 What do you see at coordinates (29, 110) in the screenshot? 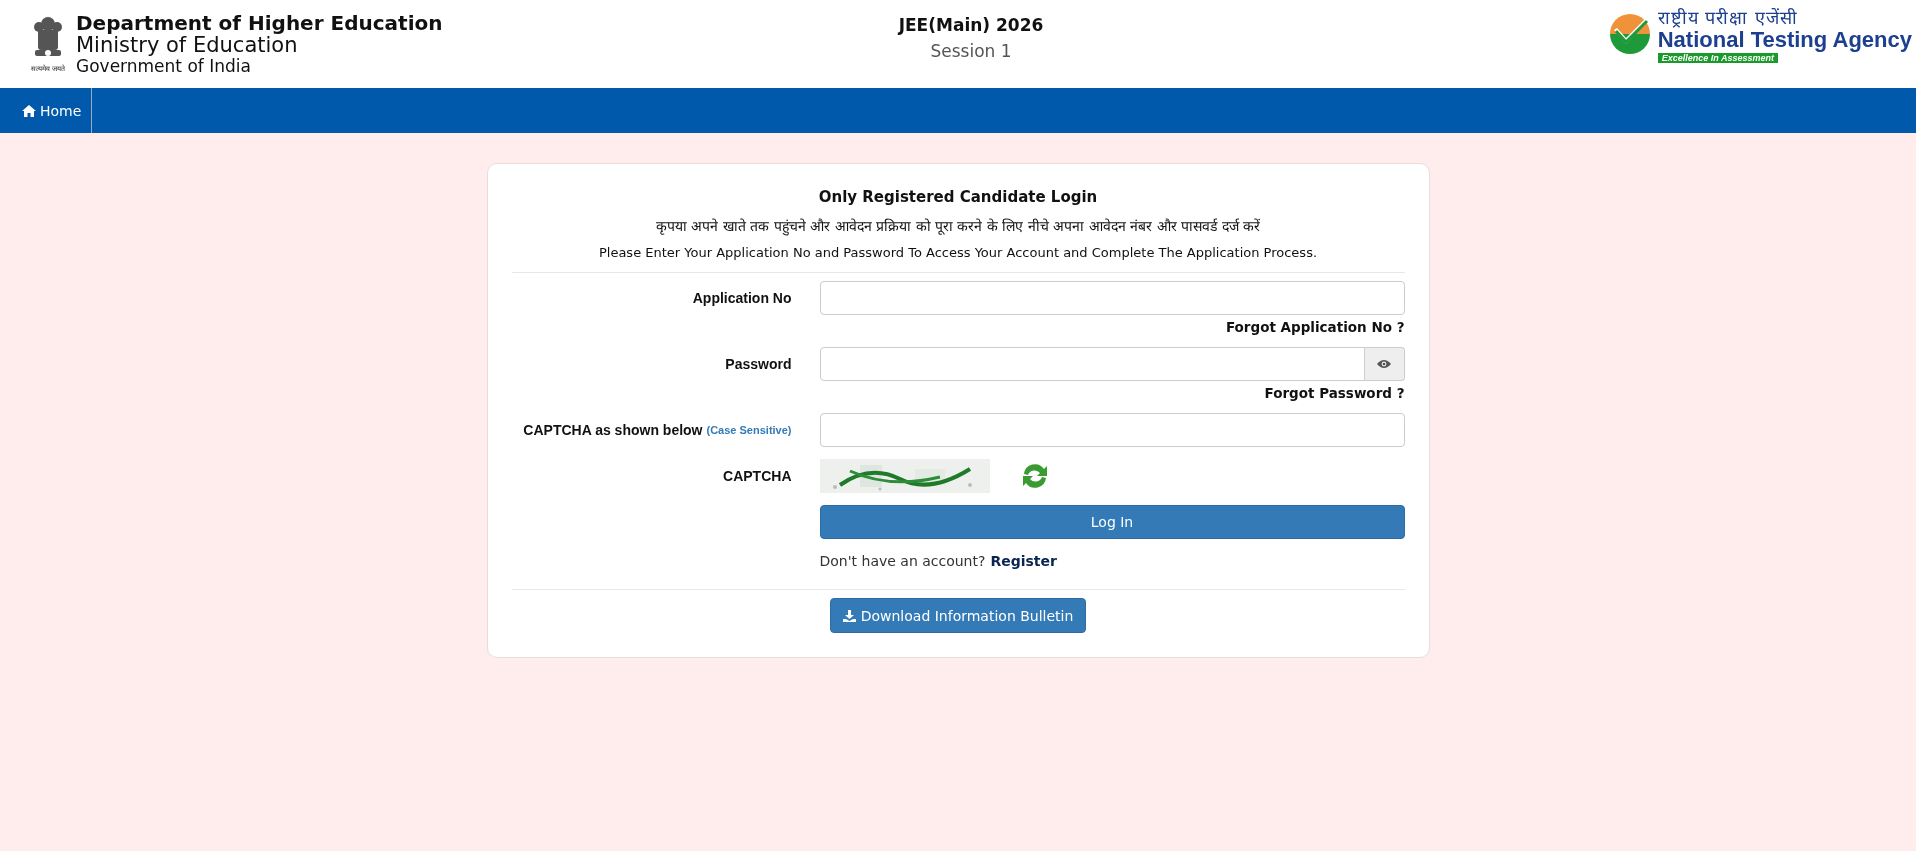
I see `home-icon` at bounding box center [29, 110].